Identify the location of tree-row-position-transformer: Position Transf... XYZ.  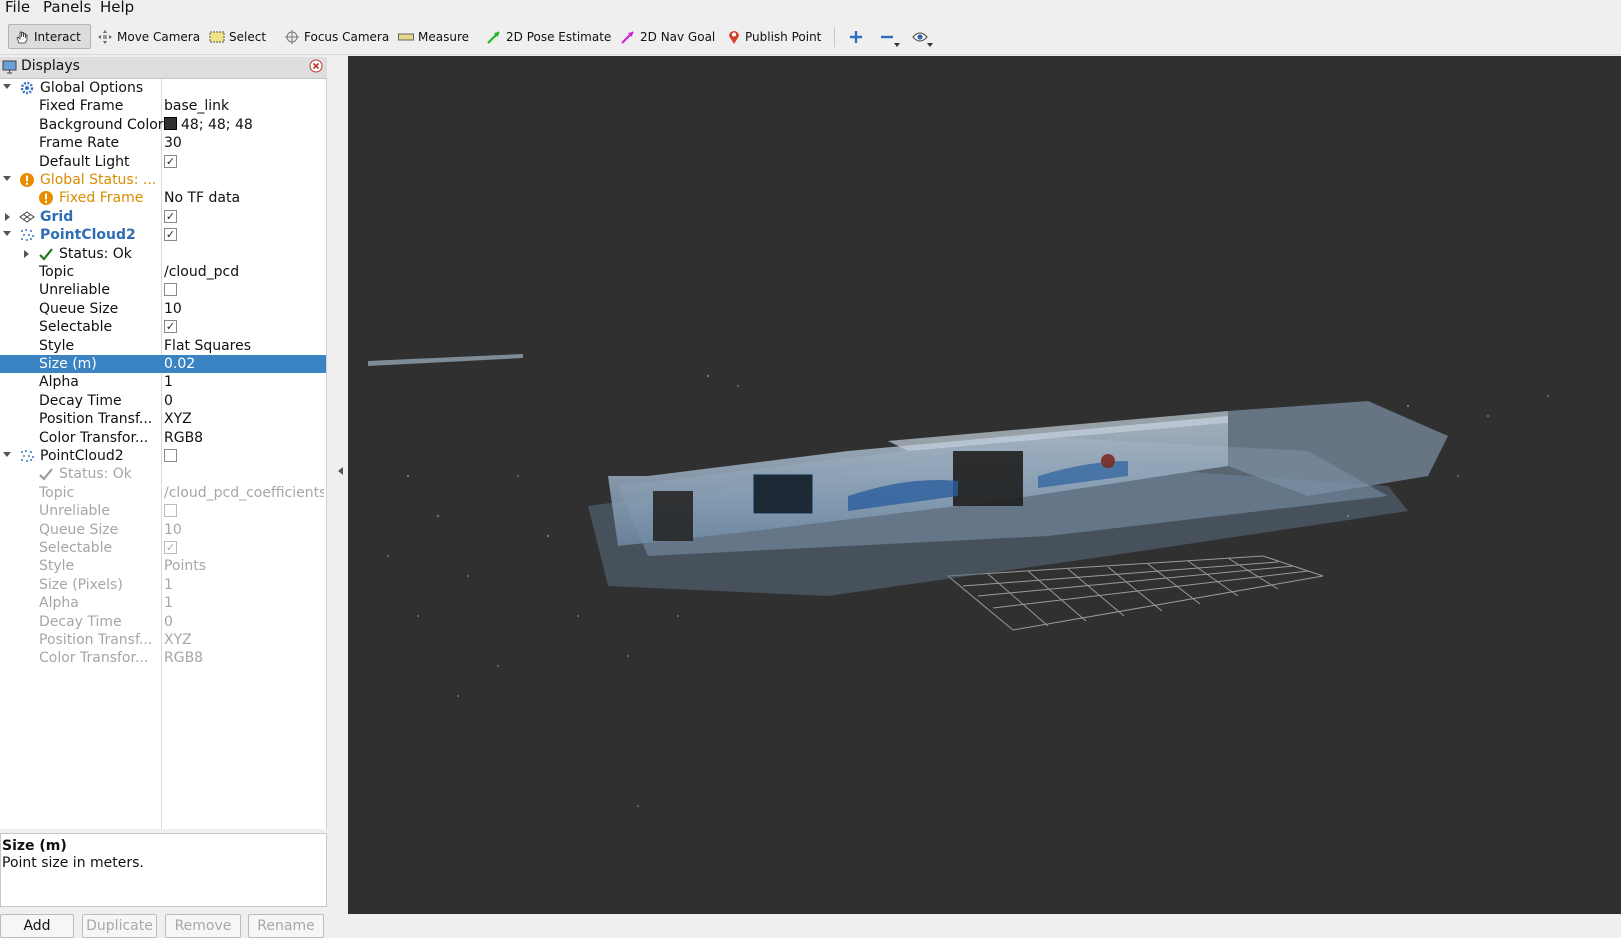
(163, 419).